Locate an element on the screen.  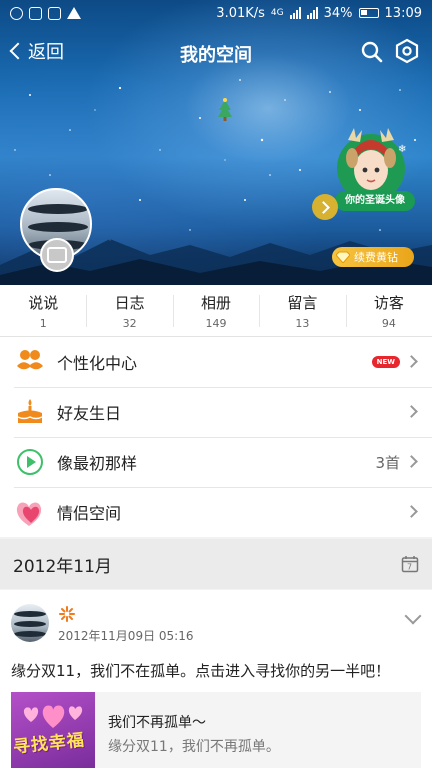
heart-icon is located at coordinates (29, 514).